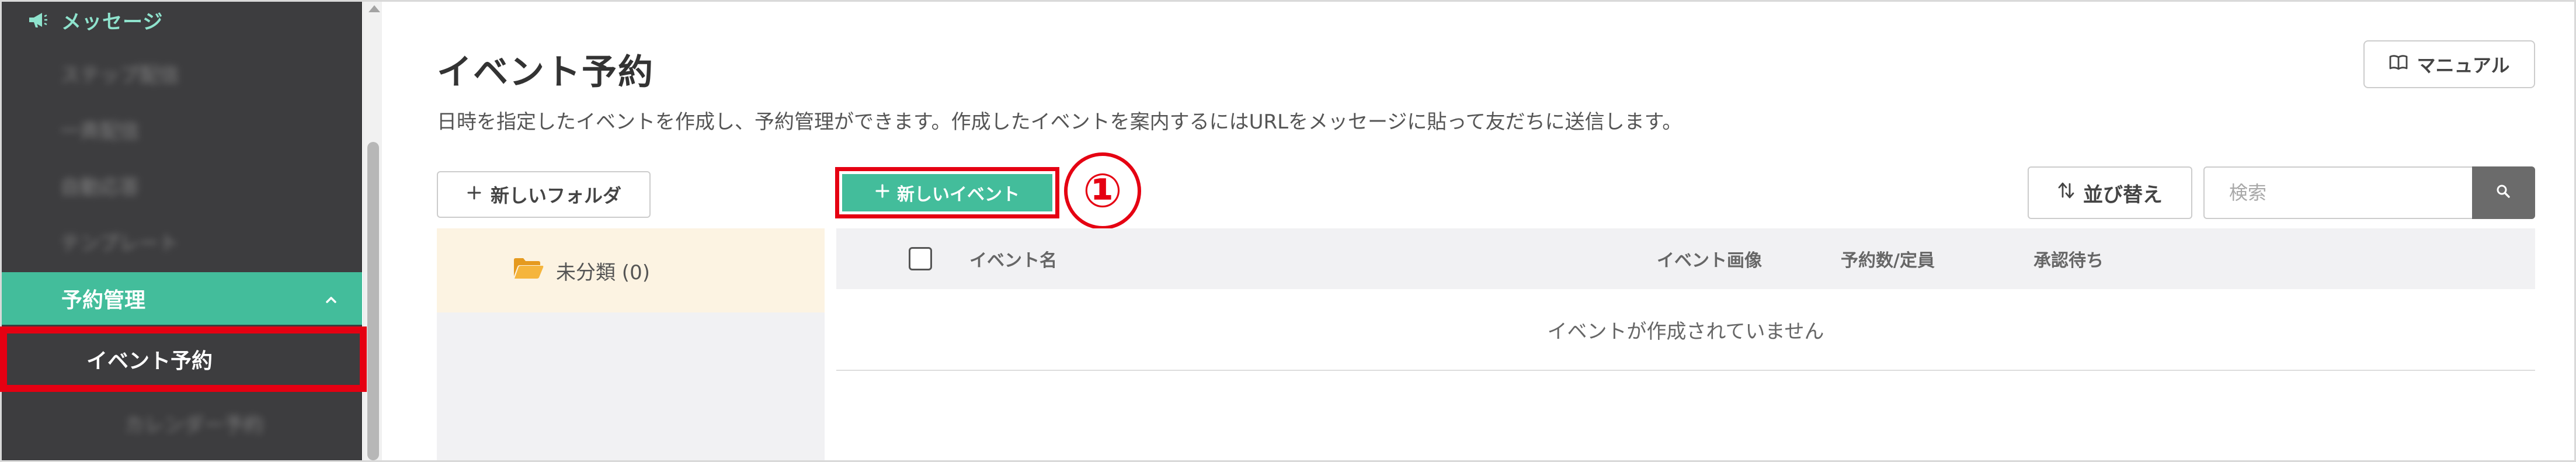  What do you see at coordinates (104, 300) in the screenshot?
I see `sidebar-section-label: 予約管理` at bounding box center [104, 300].